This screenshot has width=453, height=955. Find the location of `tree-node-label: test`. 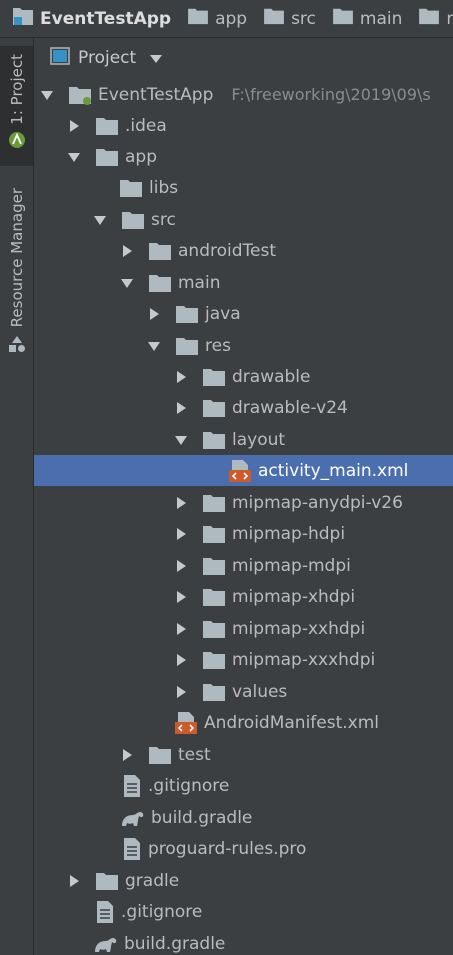

tree-node-label: test is located at coordinates (194, 754).